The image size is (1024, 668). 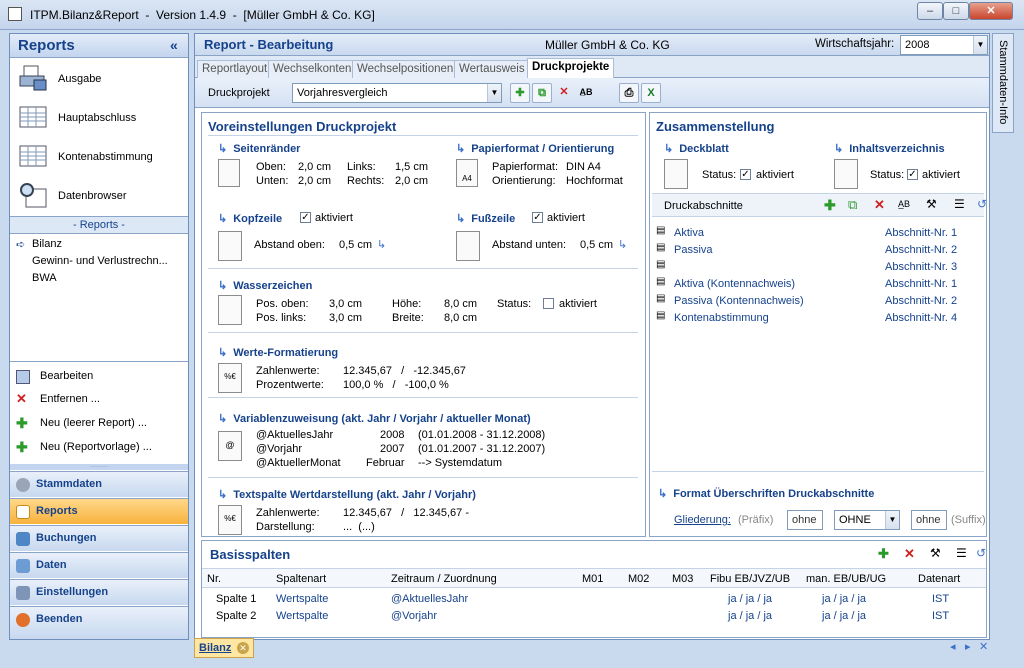 What do you see at coordinates (775, 175) in the screenshot?
I see `checkbox-label: aktiviert` at bounding box center [775, 175].